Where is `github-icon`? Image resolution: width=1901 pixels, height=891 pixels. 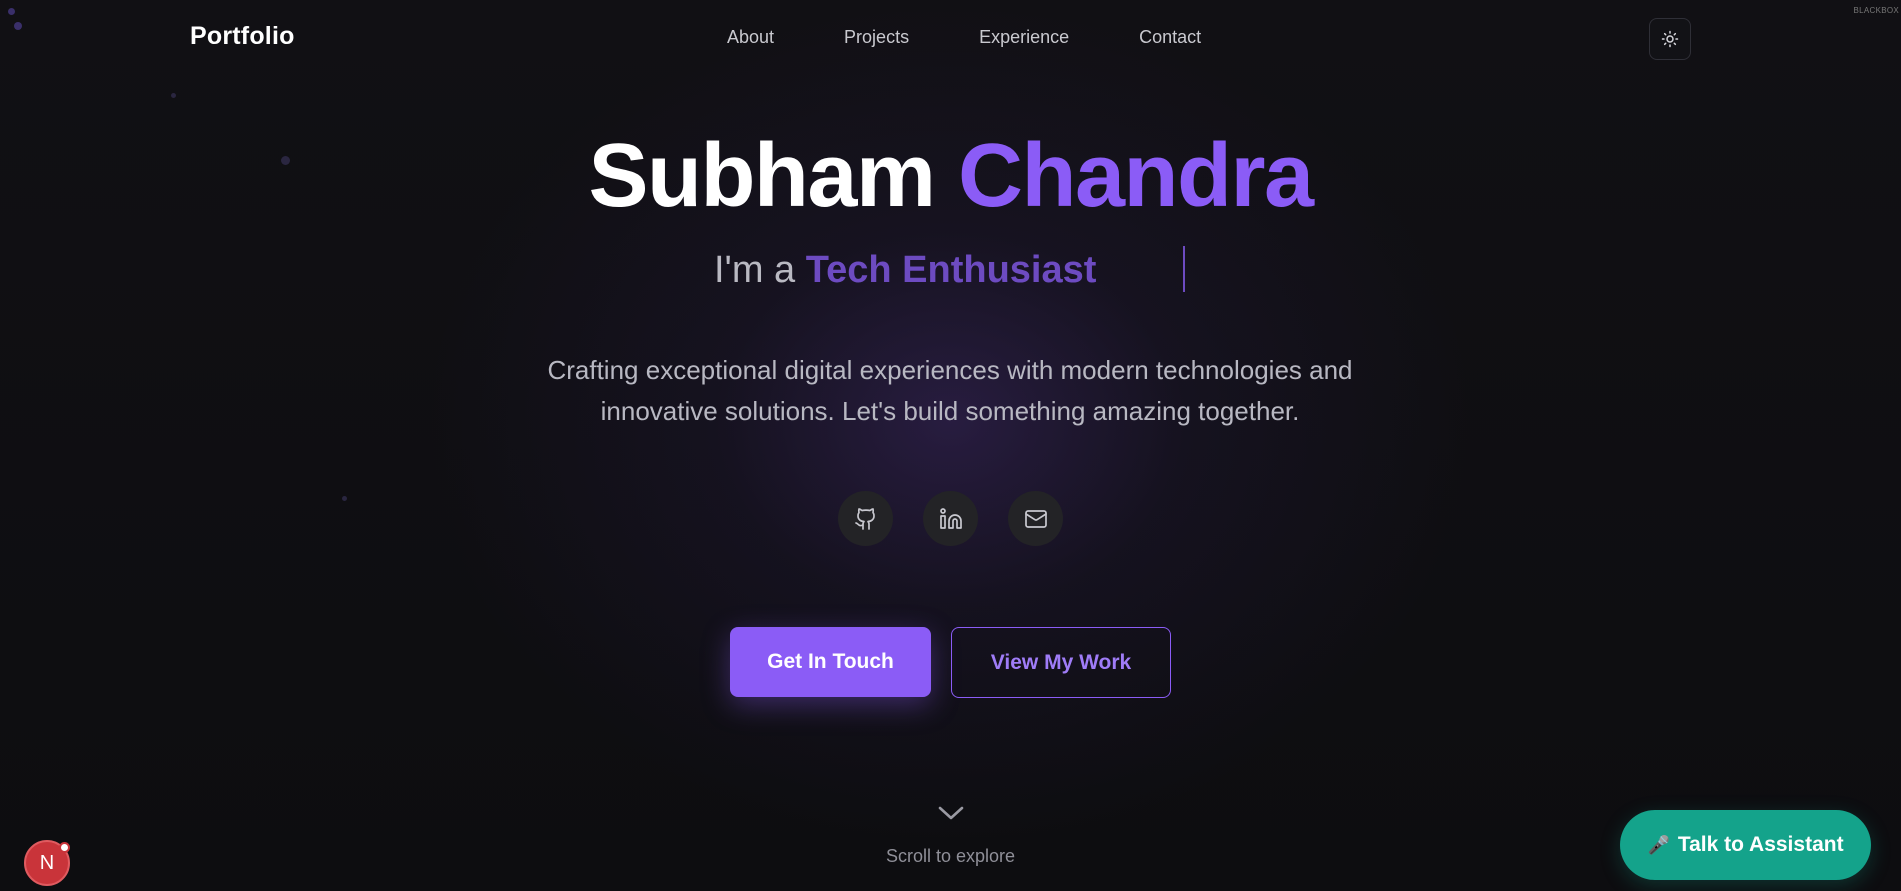 github-icon is located at coordinates (864, 518).